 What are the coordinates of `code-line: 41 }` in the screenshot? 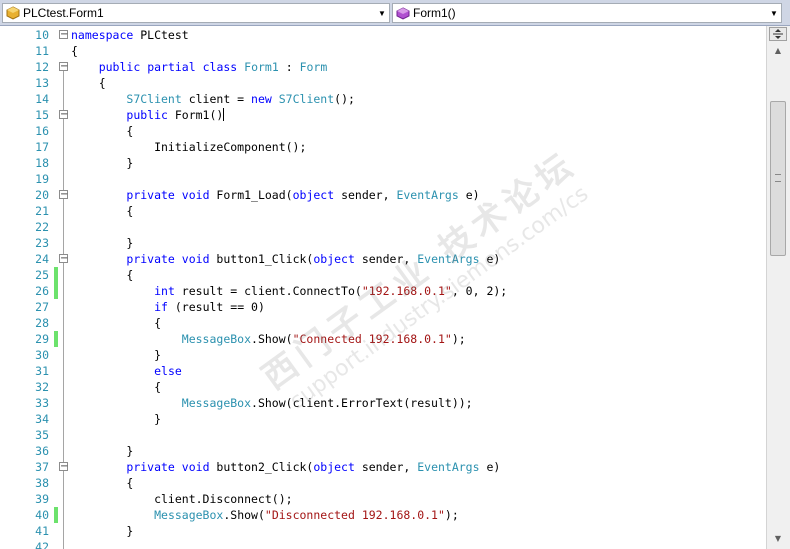 It's located at (383, 531).